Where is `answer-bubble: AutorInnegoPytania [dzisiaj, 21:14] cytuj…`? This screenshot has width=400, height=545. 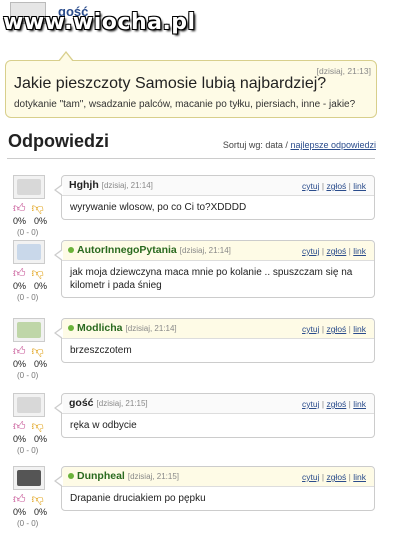
answer-bubble: AutorInnegoPytania [dzisiaj, 21:14] cytuj… is located at coordinates (214, 269).